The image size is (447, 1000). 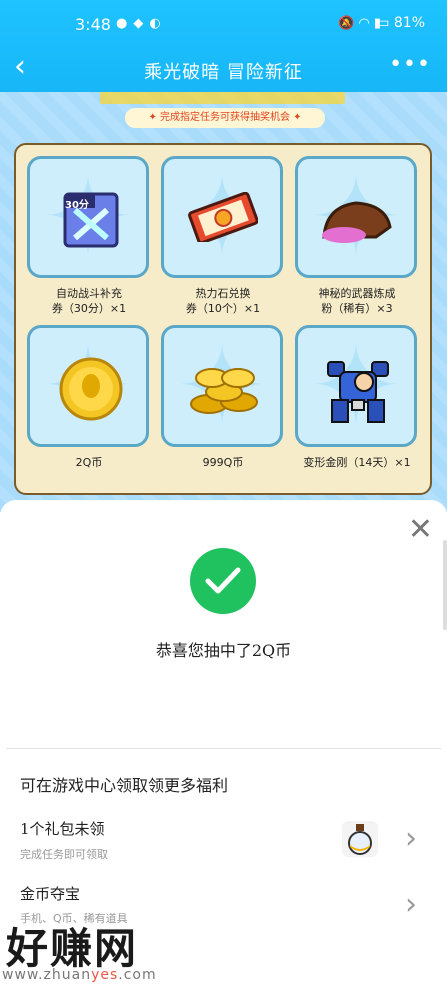 What do you see at coordinates (47, 975) in the screenshot?
I see `watermark-url-part: www.zhuan` at bounding box center [47, 975].